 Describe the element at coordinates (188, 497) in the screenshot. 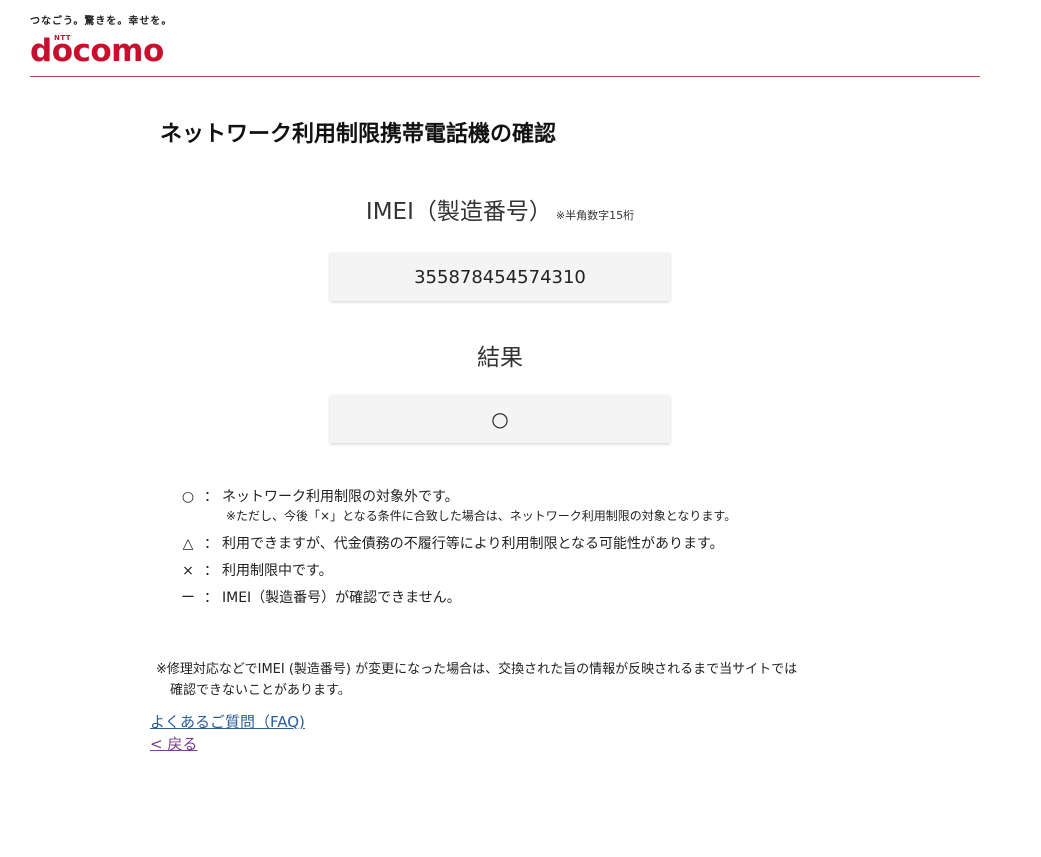

I see `circle-symbol: ○` at that location.